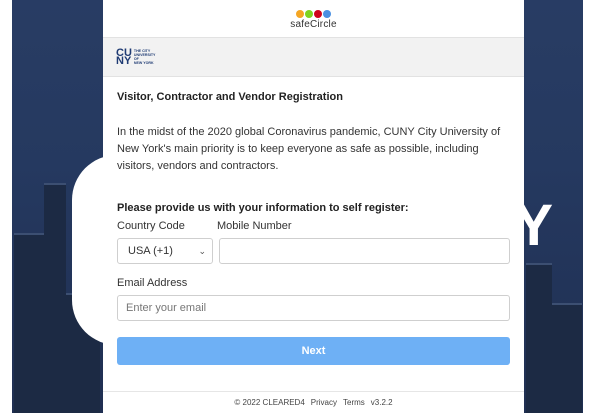 The height and width of the screenshot is (413, 595). Describe the element at coordinates (381, 402) in the screenshot. I see `version-text: v3.2.2` at that location.